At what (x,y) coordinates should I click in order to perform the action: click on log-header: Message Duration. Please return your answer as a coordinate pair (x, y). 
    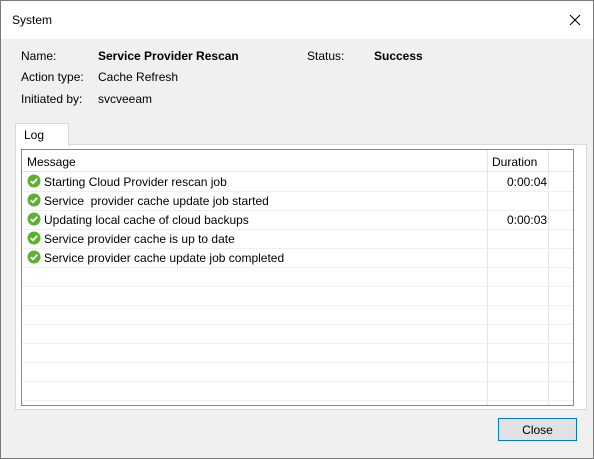
    Looking at the image, I should click on (297, 161).